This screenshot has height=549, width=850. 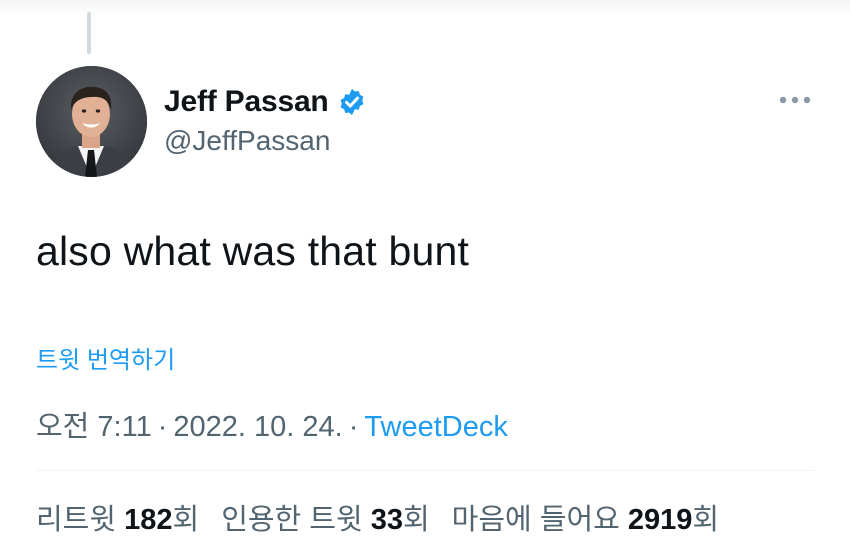 I want to click on tweet-text: also what was that bunt, so click(x=253, y=251).